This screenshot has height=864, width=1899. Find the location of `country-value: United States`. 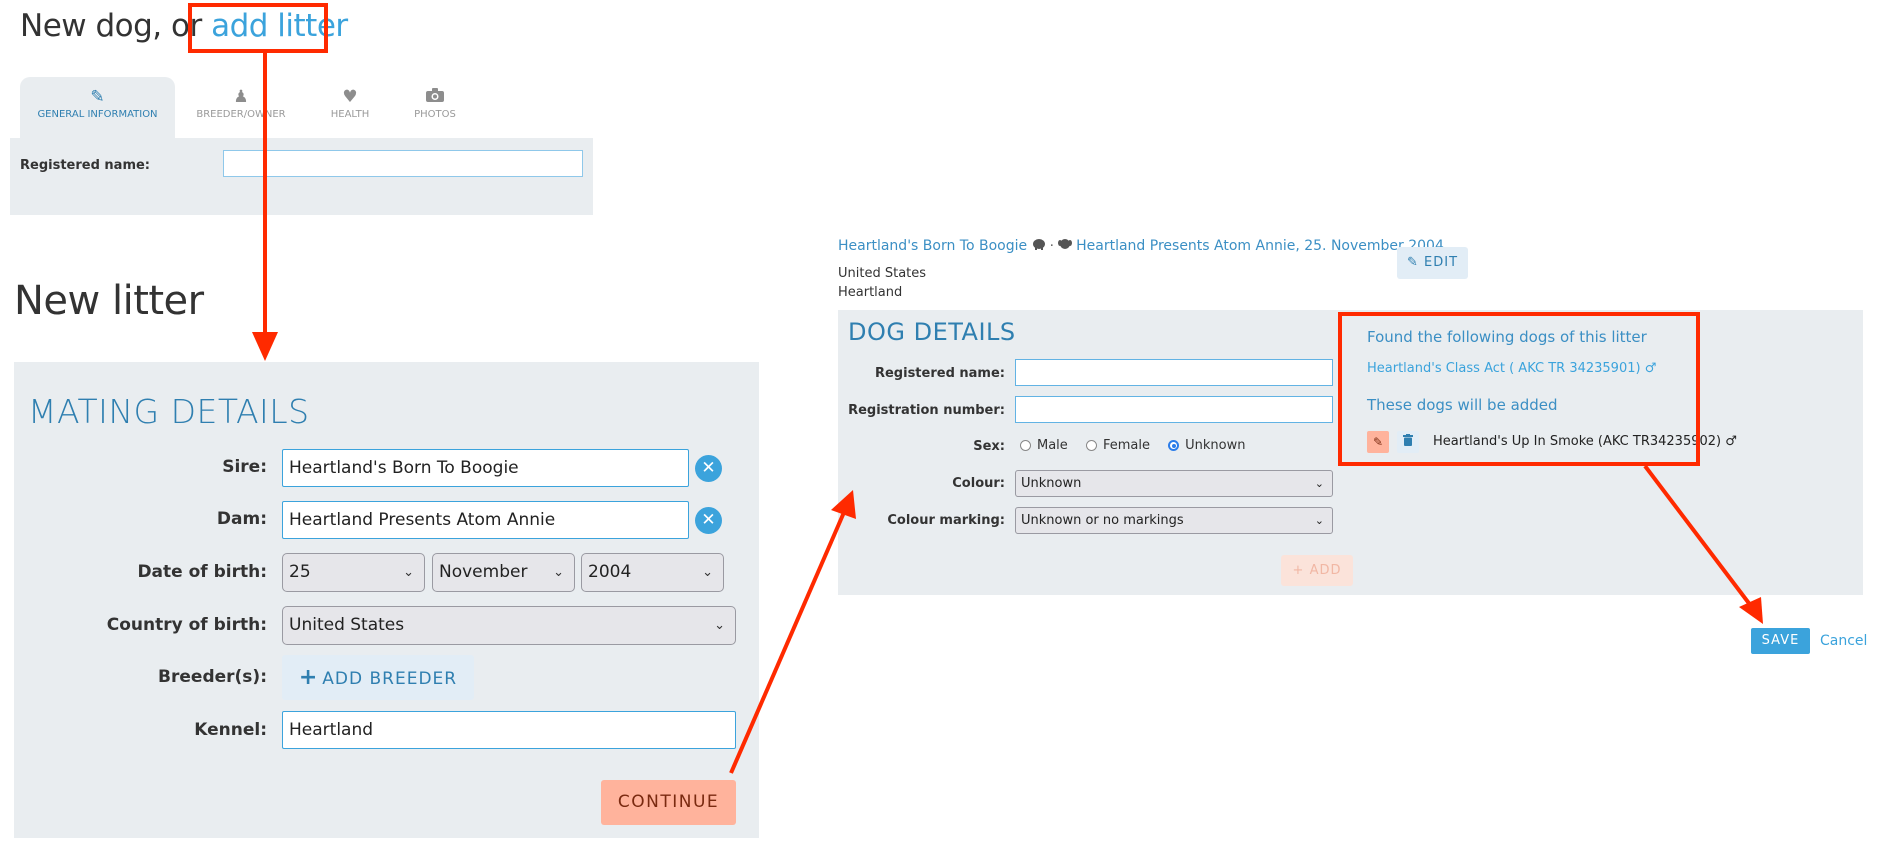

country-value: United States is located at coordinates (347, 625).